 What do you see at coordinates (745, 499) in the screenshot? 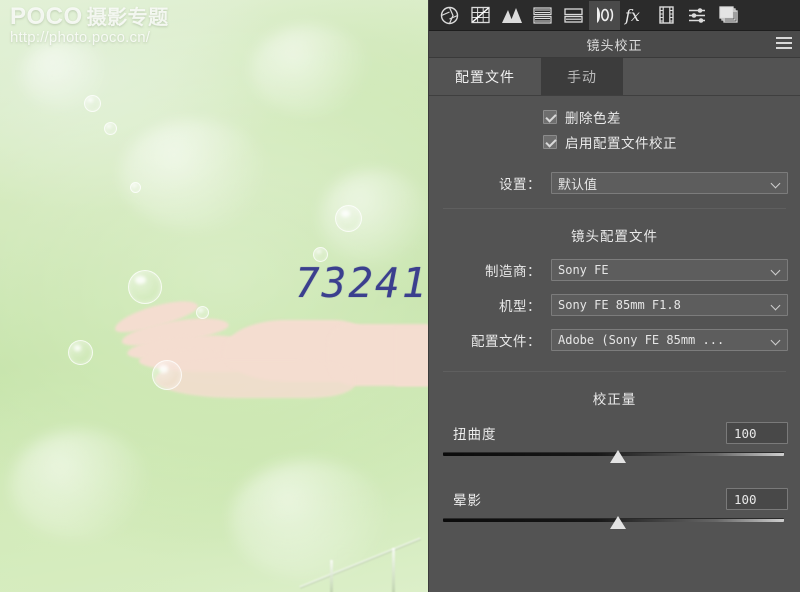
I see `slider-value-vignetting: 100` at bounding box center [745, 499].